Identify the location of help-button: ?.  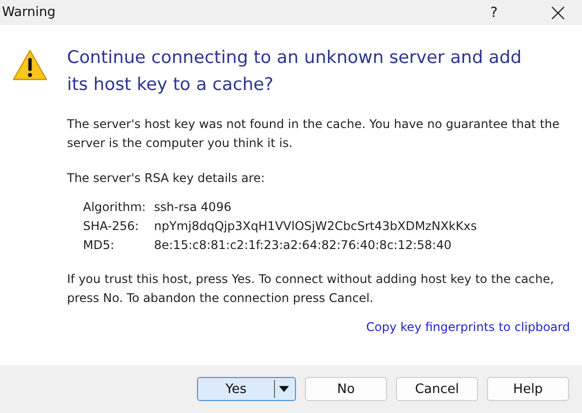
(494, 12).